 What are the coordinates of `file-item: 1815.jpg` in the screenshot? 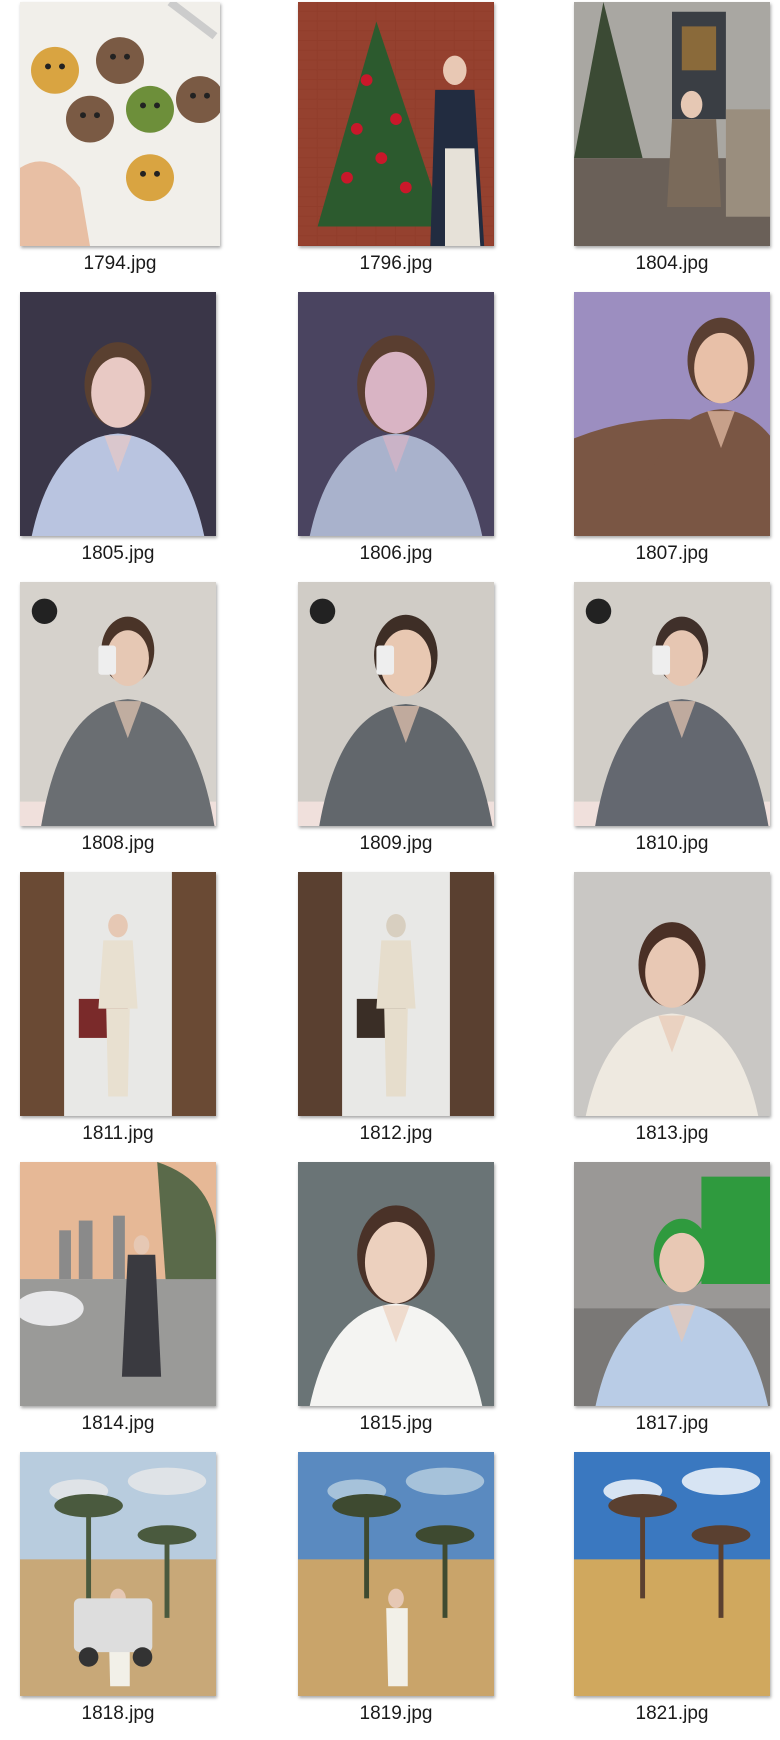 It's located at (427, 1305).